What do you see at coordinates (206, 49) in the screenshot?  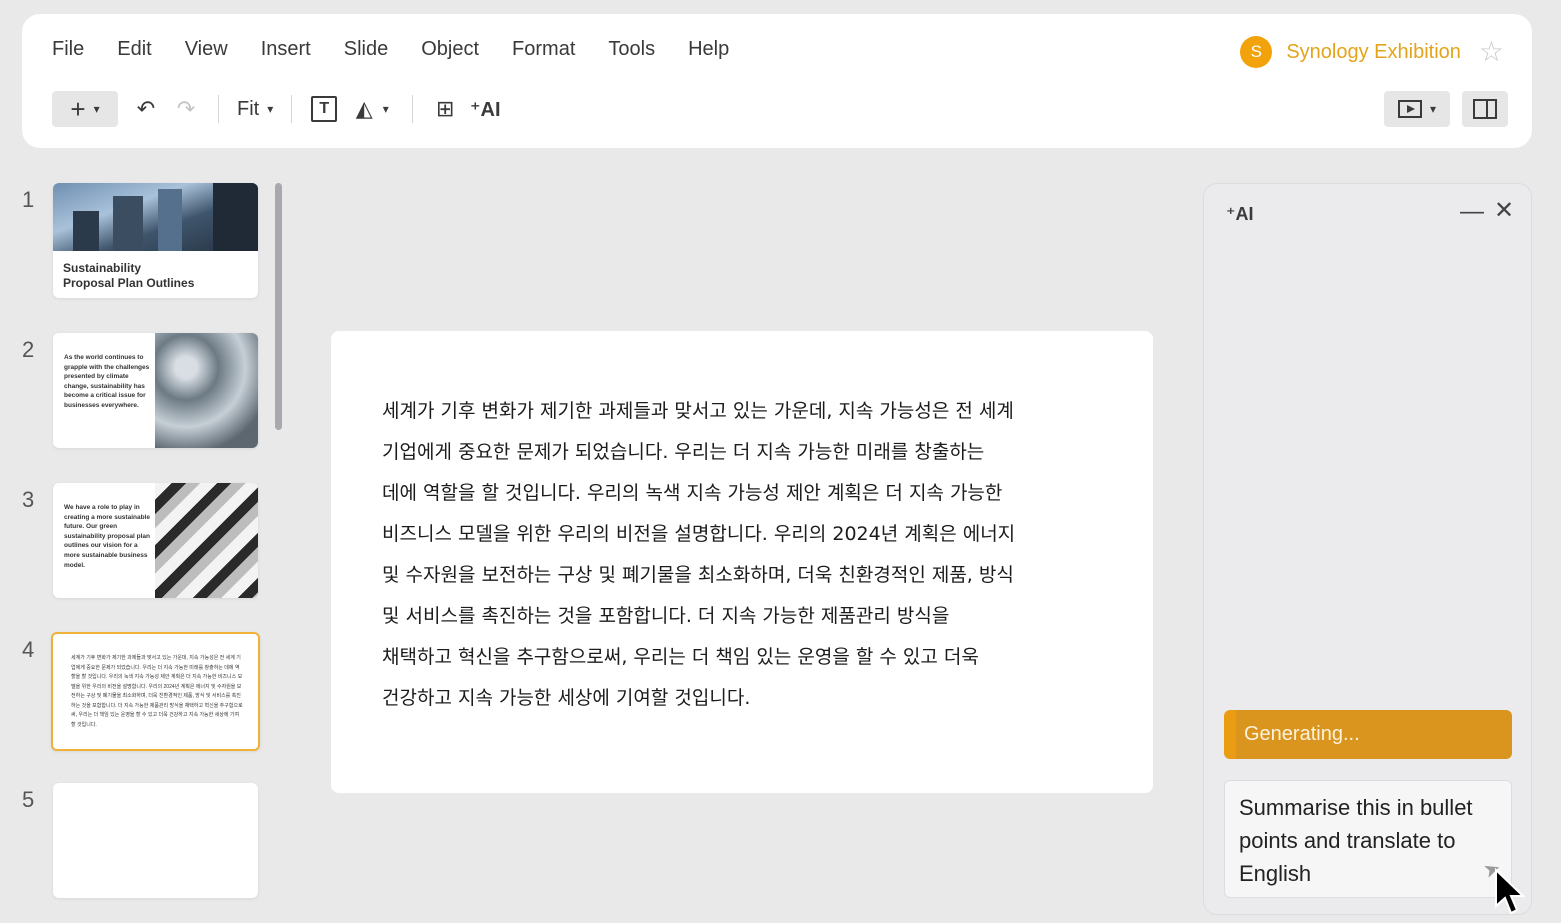 I see `menu-view: View` at bounding box center [206, 49].